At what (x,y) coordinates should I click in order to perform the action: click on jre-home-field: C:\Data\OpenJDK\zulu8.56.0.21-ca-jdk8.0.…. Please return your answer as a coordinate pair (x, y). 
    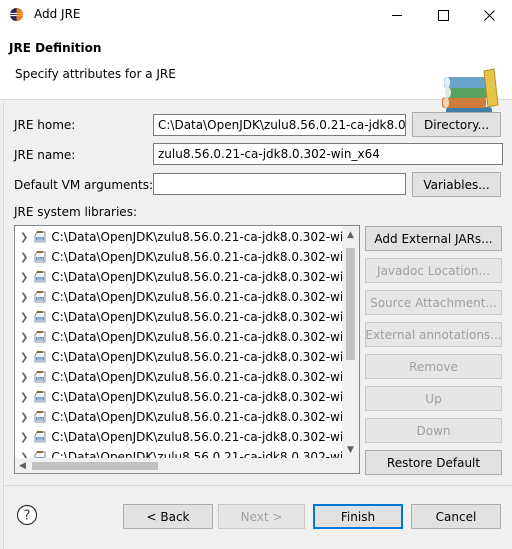
    Looking at the image, I should click on (279, 125).